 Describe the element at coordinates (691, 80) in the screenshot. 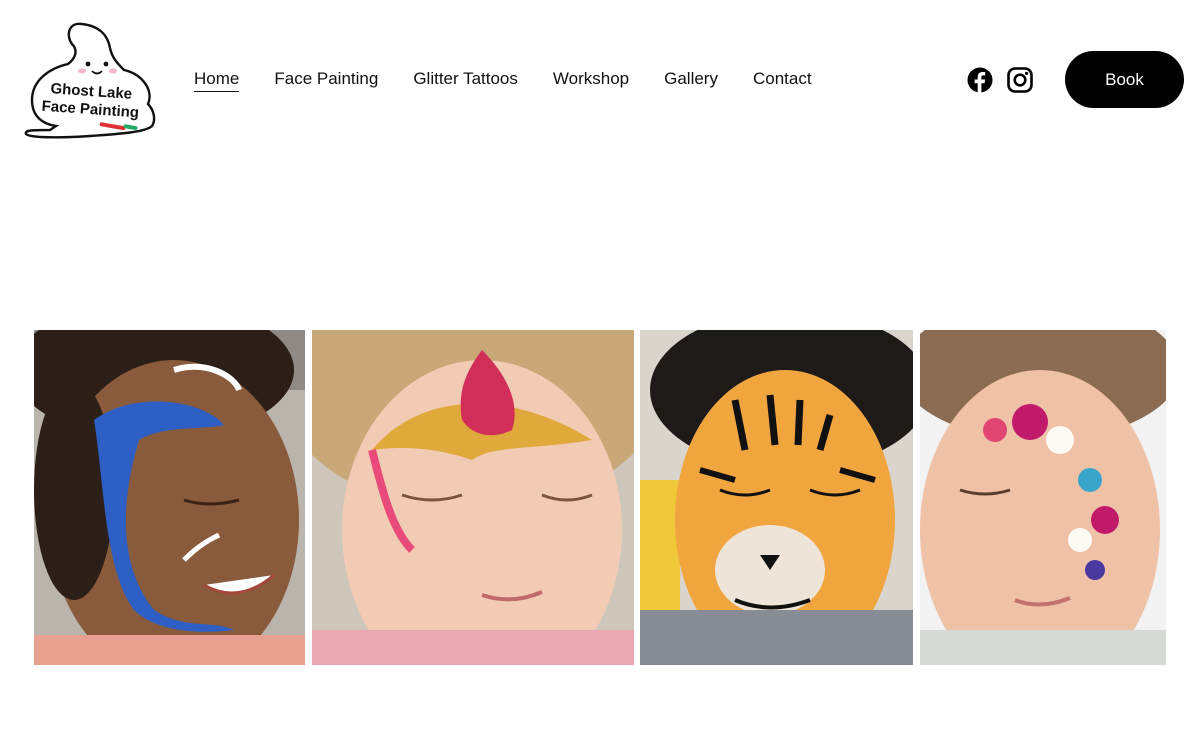

I see `nav-item-gallery: Gallery` at that location.